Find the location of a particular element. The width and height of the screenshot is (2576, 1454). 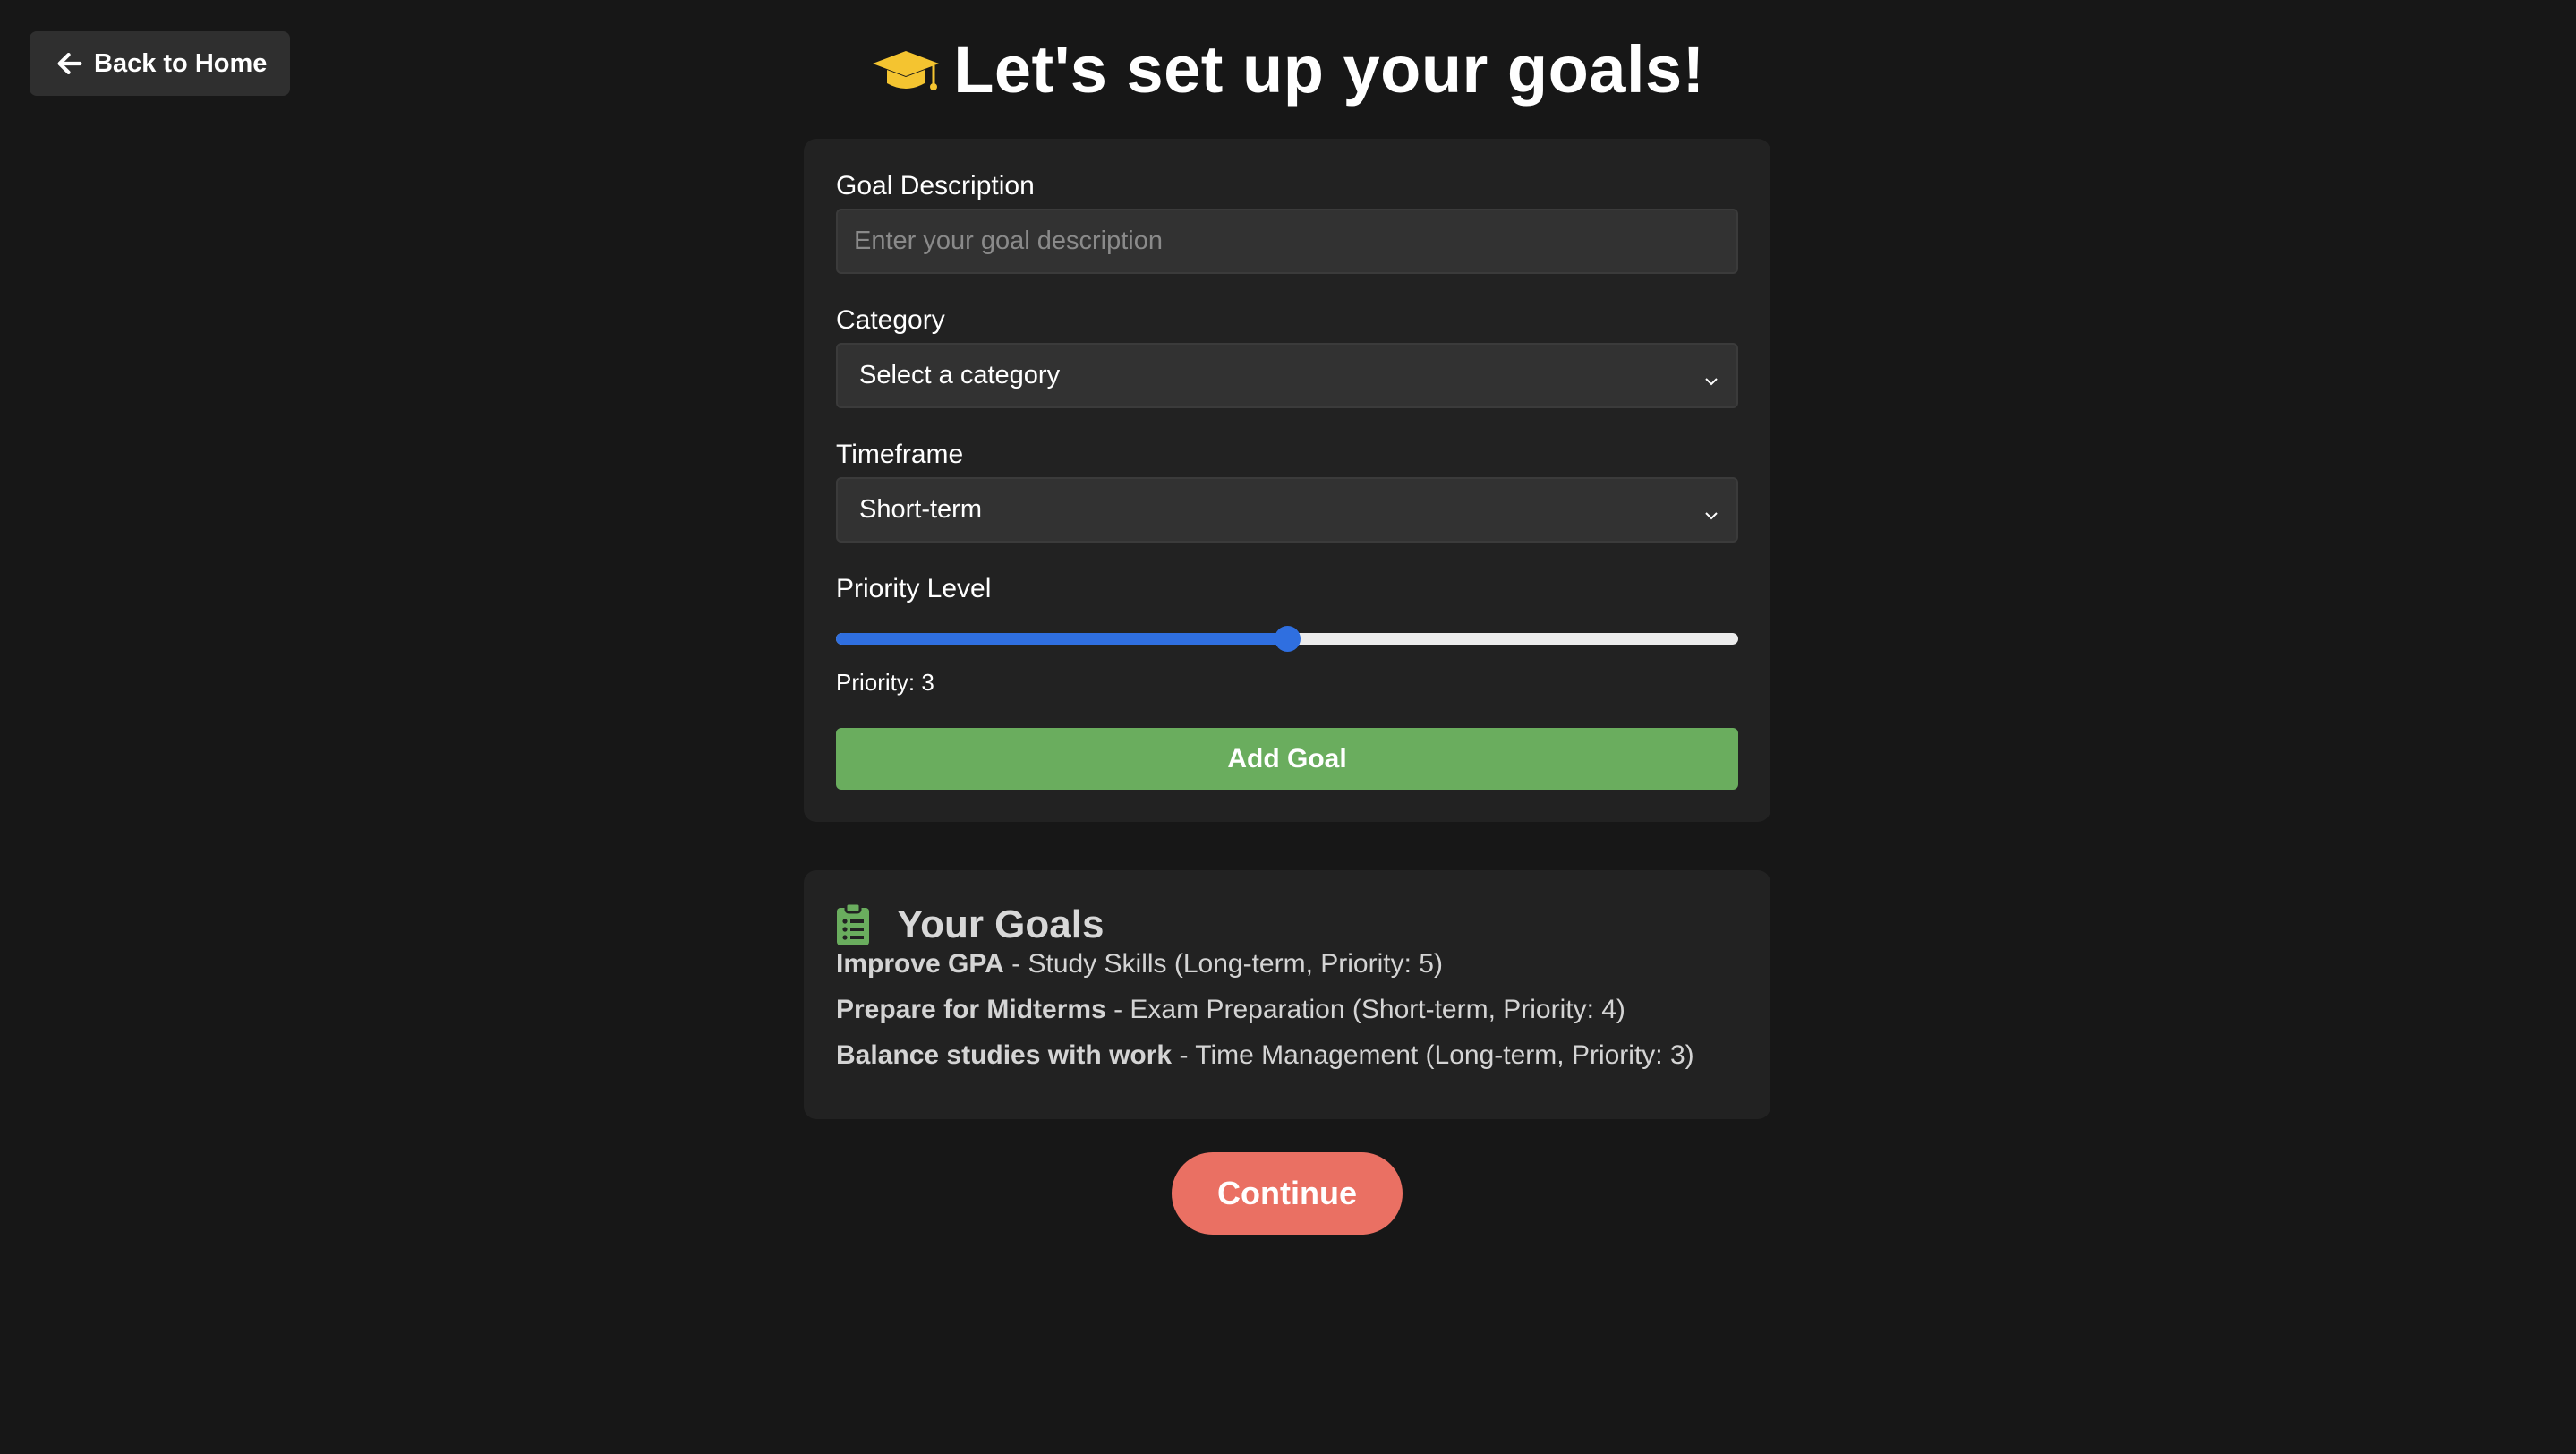

timeframe-label: Timeframe is located at coordinates (900, 454).